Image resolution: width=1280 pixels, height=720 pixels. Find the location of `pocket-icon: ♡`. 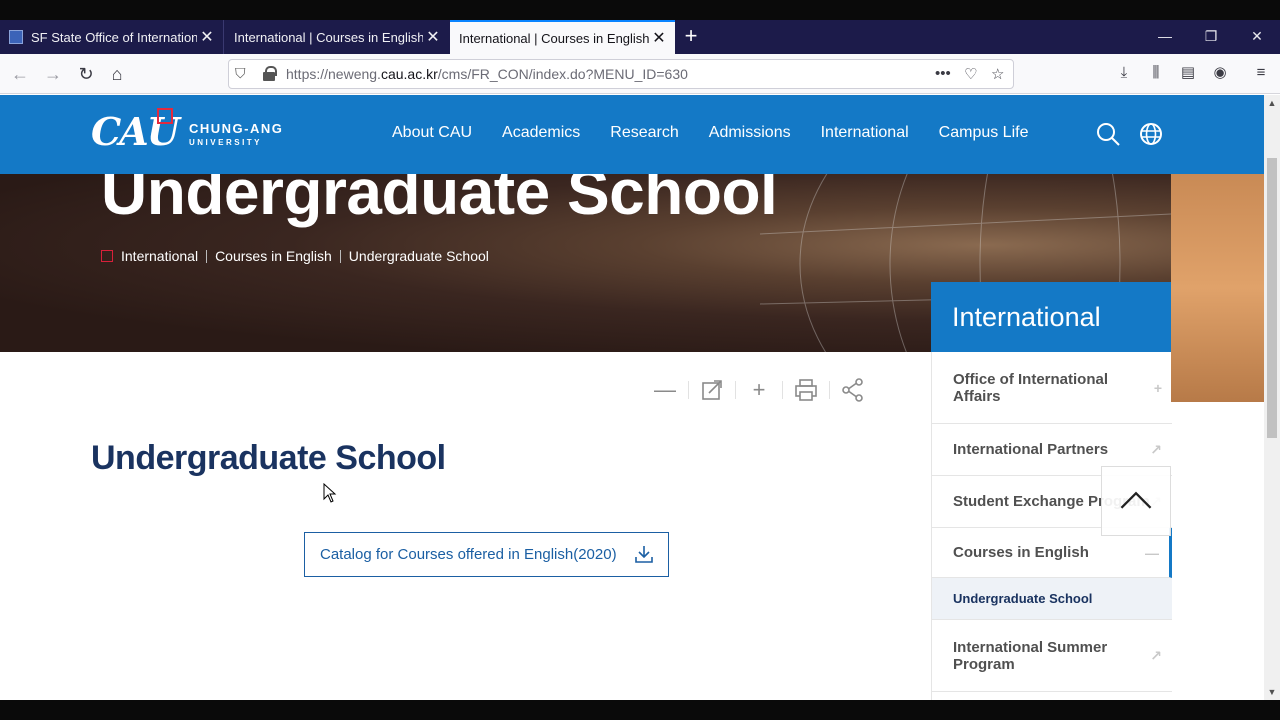

pocket-icon: ♡ is located at coordinates (970, 74).